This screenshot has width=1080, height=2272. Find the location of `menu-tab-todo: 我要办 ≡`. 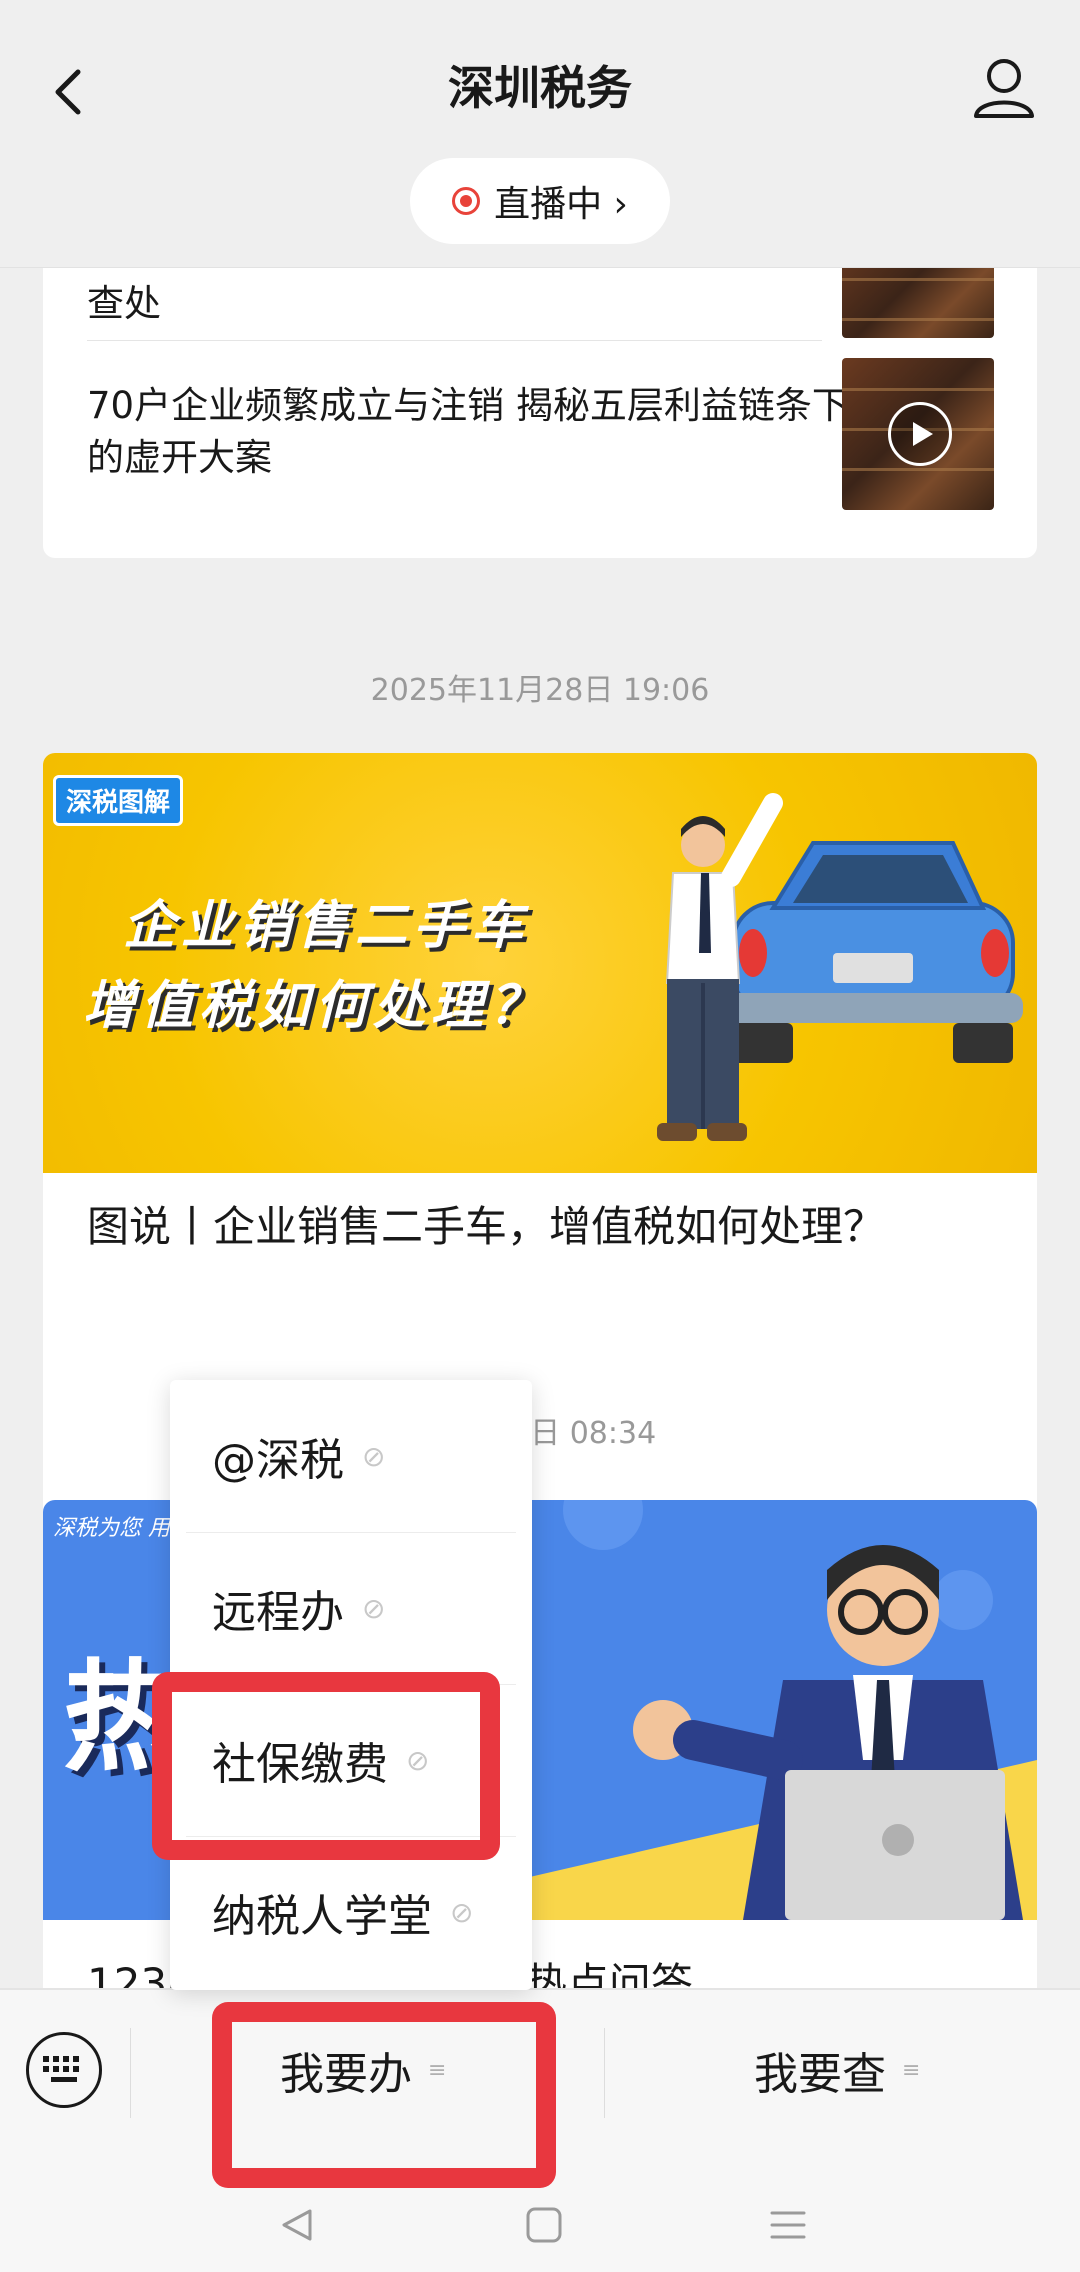

menu-tab-todo: 我要办 ≡ is located at coordinates (363, 2070).